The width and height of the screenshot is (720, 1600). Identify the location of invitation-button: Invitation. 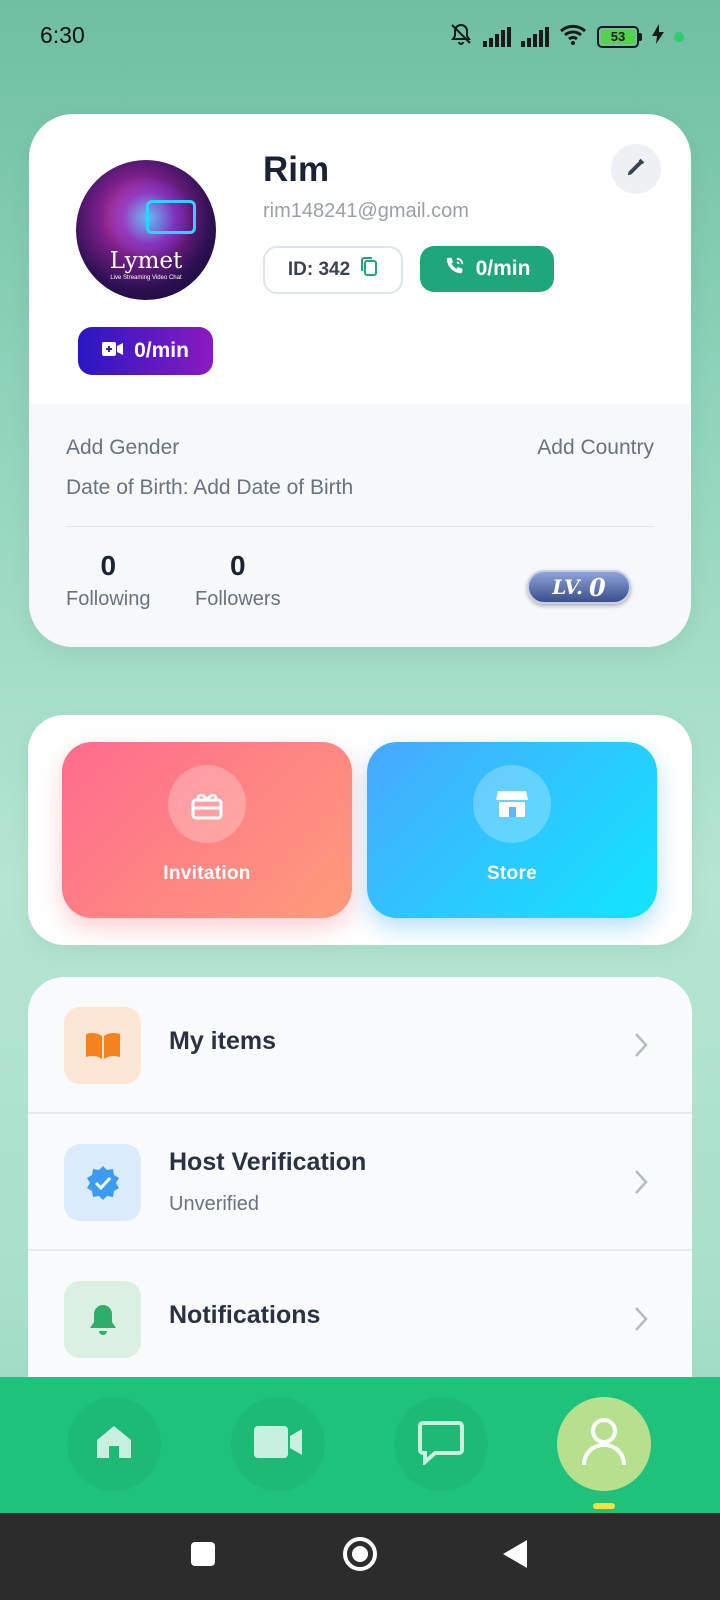
(207, 830).